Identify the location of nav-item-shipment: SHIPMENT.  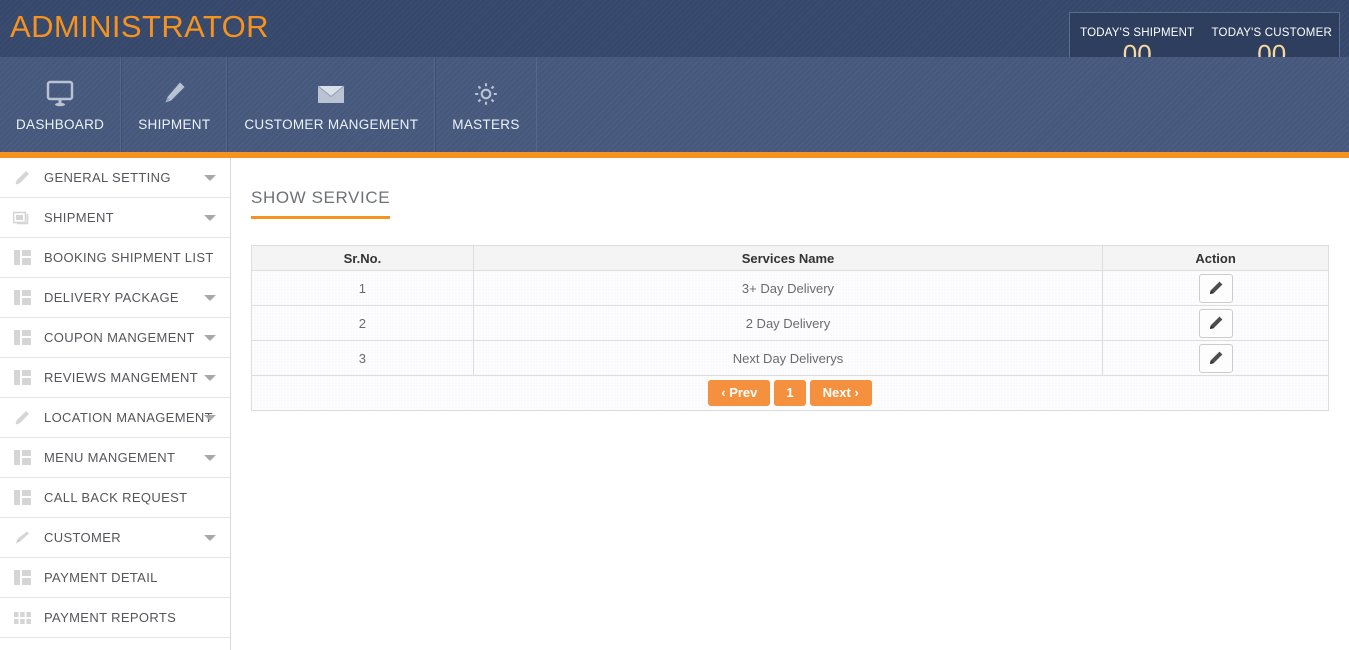
(174, 104).